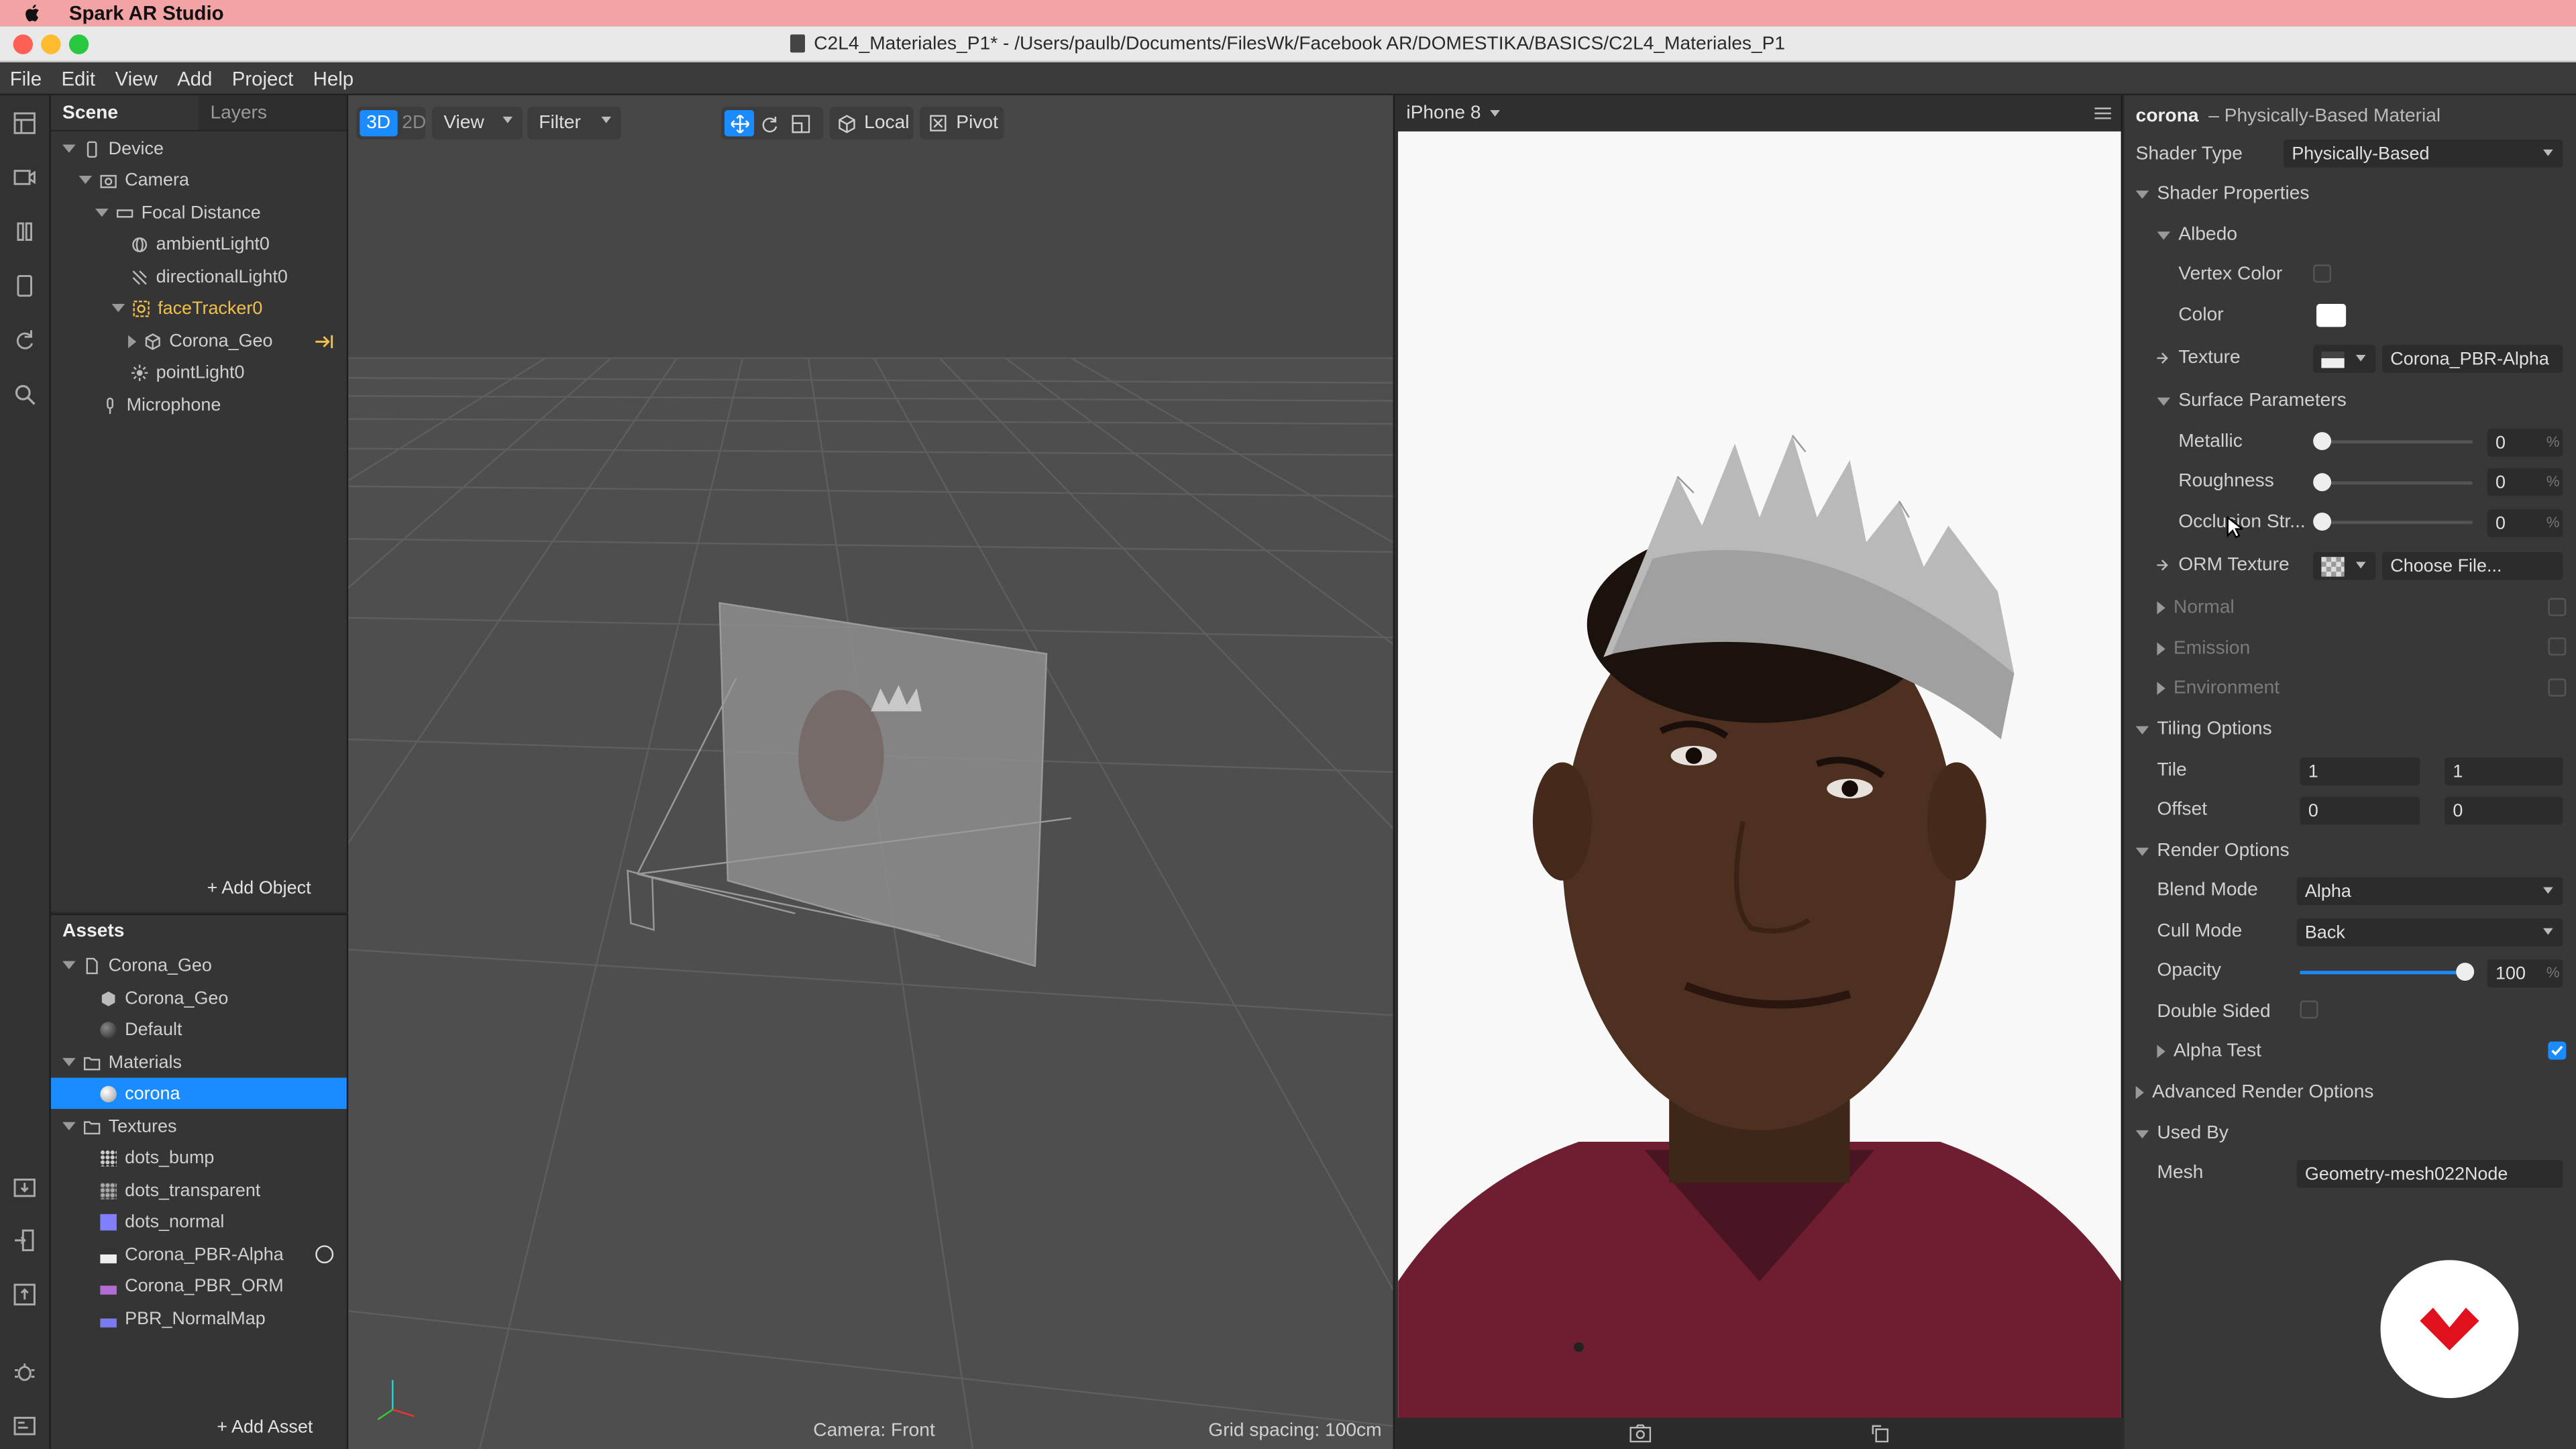  Describe the element at coordinates (183, 1318) in the screenshot. I see `asset-pbr-normalmap: PBR_NormalMap` at that location.